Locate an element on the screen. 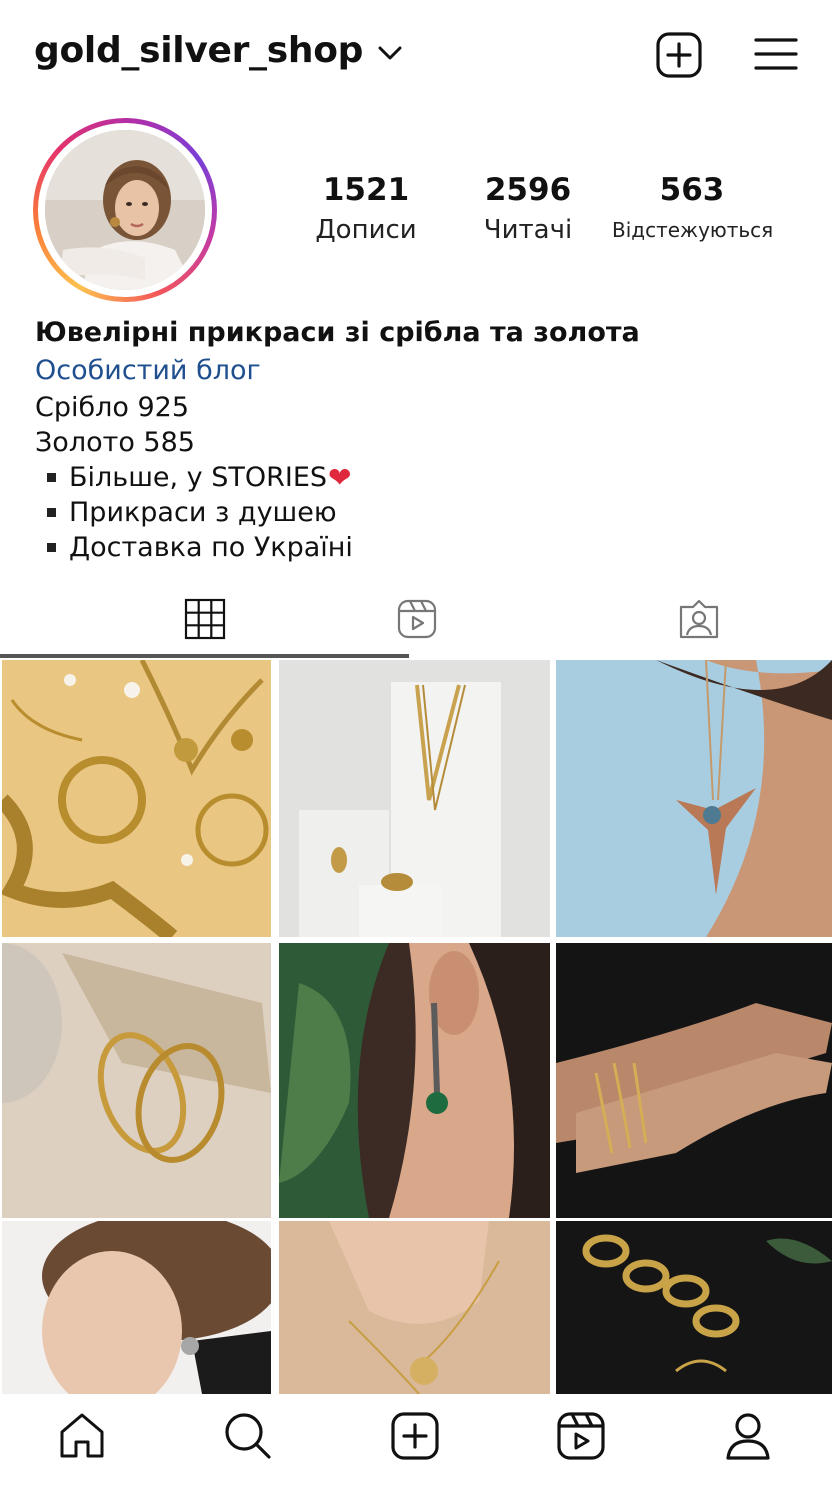  post-gold-bracelets-on-wrists is located at coordinates (694, 1080).